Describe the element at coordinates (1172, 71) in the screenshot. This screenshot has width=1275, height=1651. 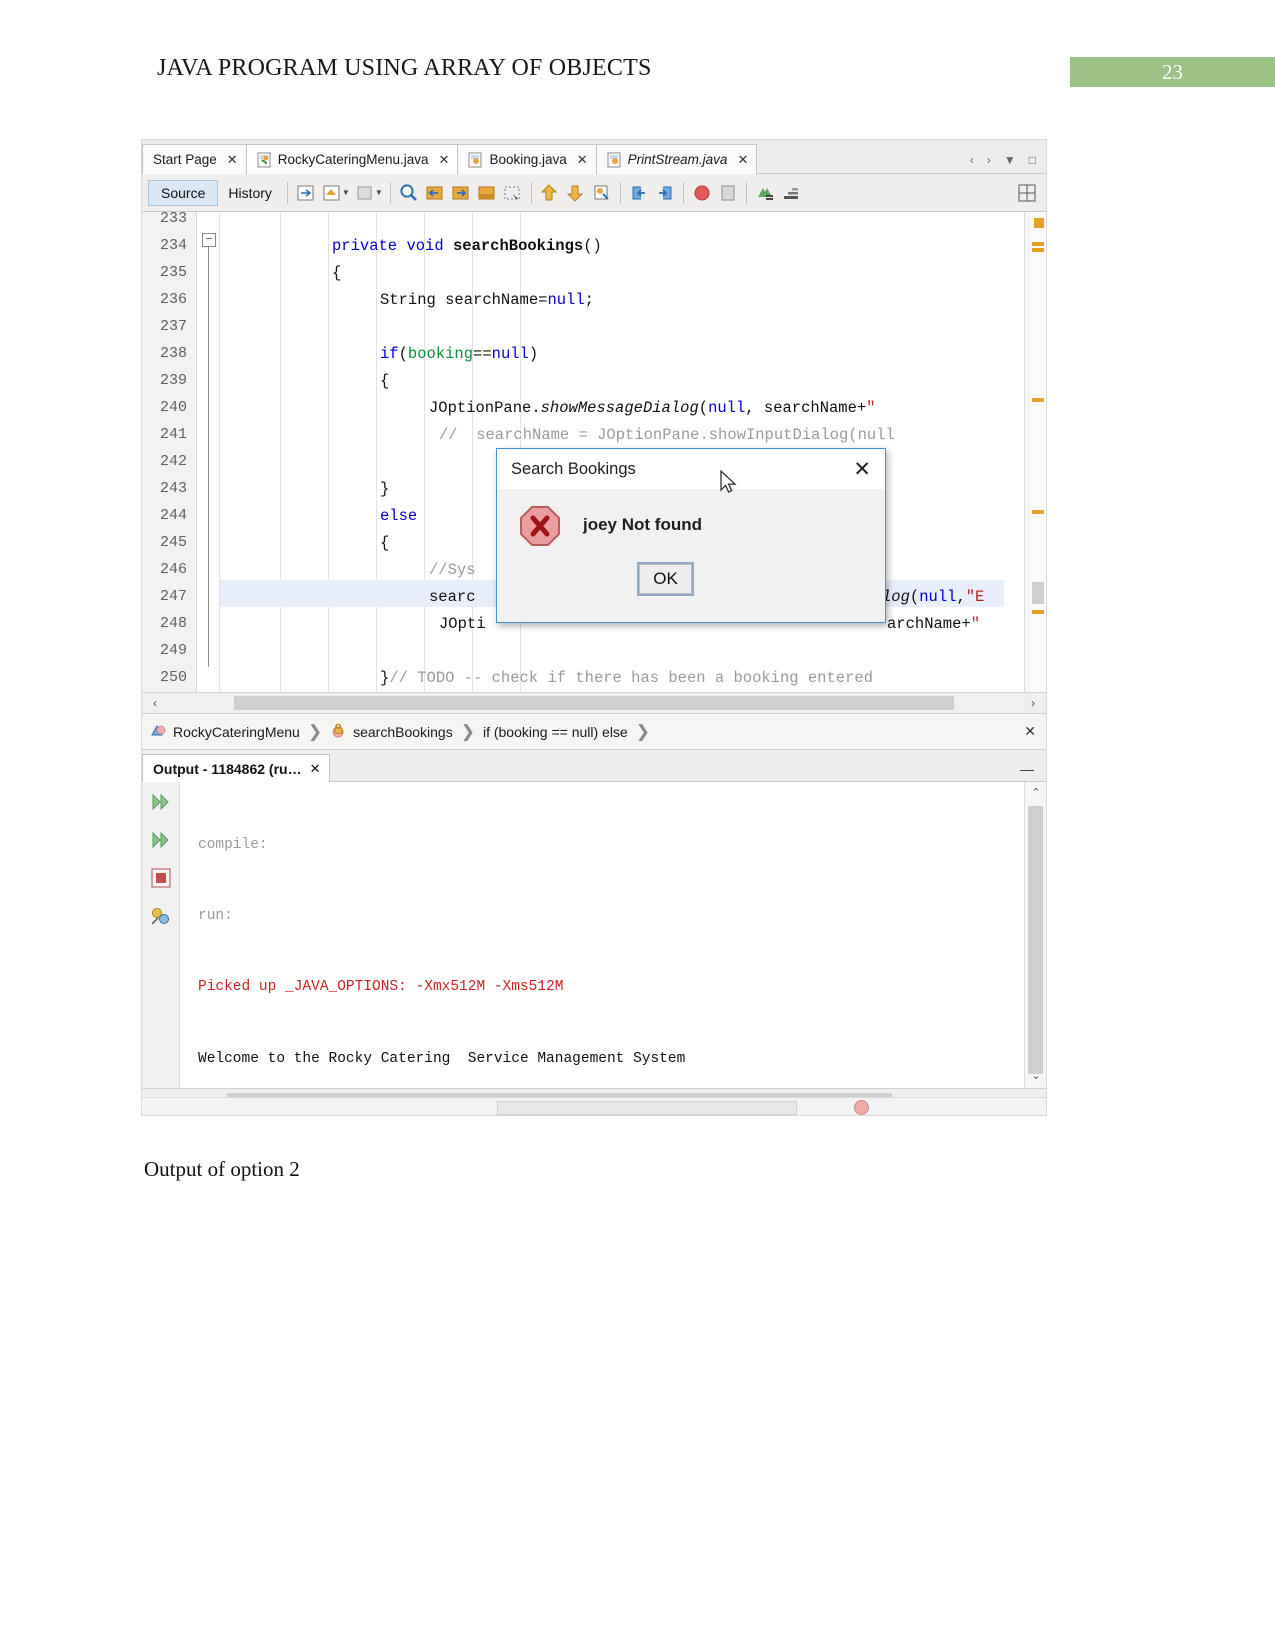
I see `page-number: 23` at that location.